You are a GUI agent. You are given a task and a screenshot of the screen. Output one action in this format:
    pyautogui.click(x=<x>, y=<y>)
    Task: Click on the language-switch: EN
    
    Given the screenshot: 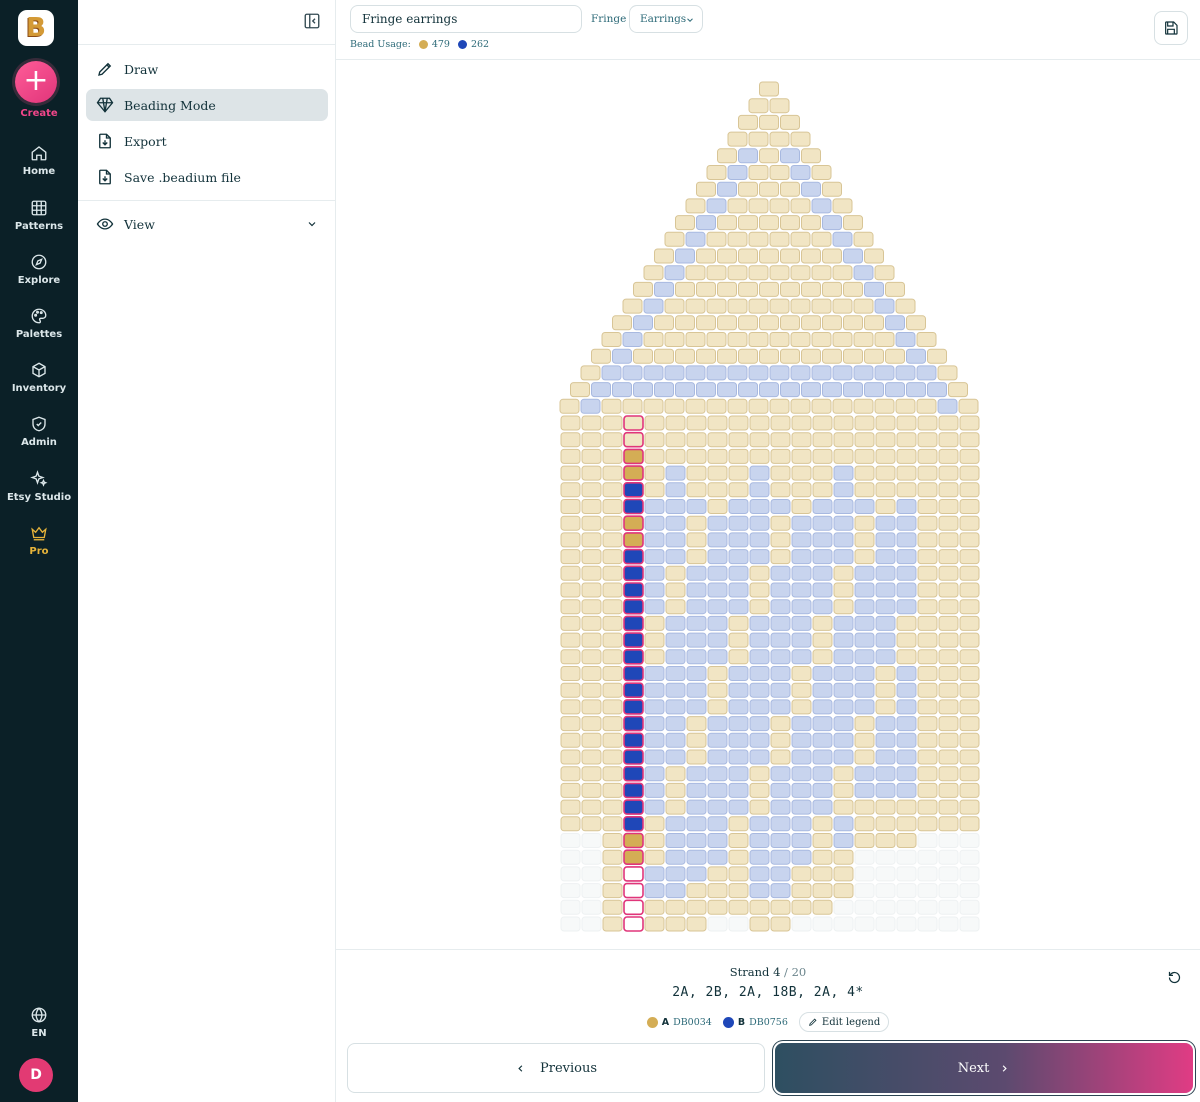 What is the action you would take?
    pyautogui.click(x=39, y=1031)
    